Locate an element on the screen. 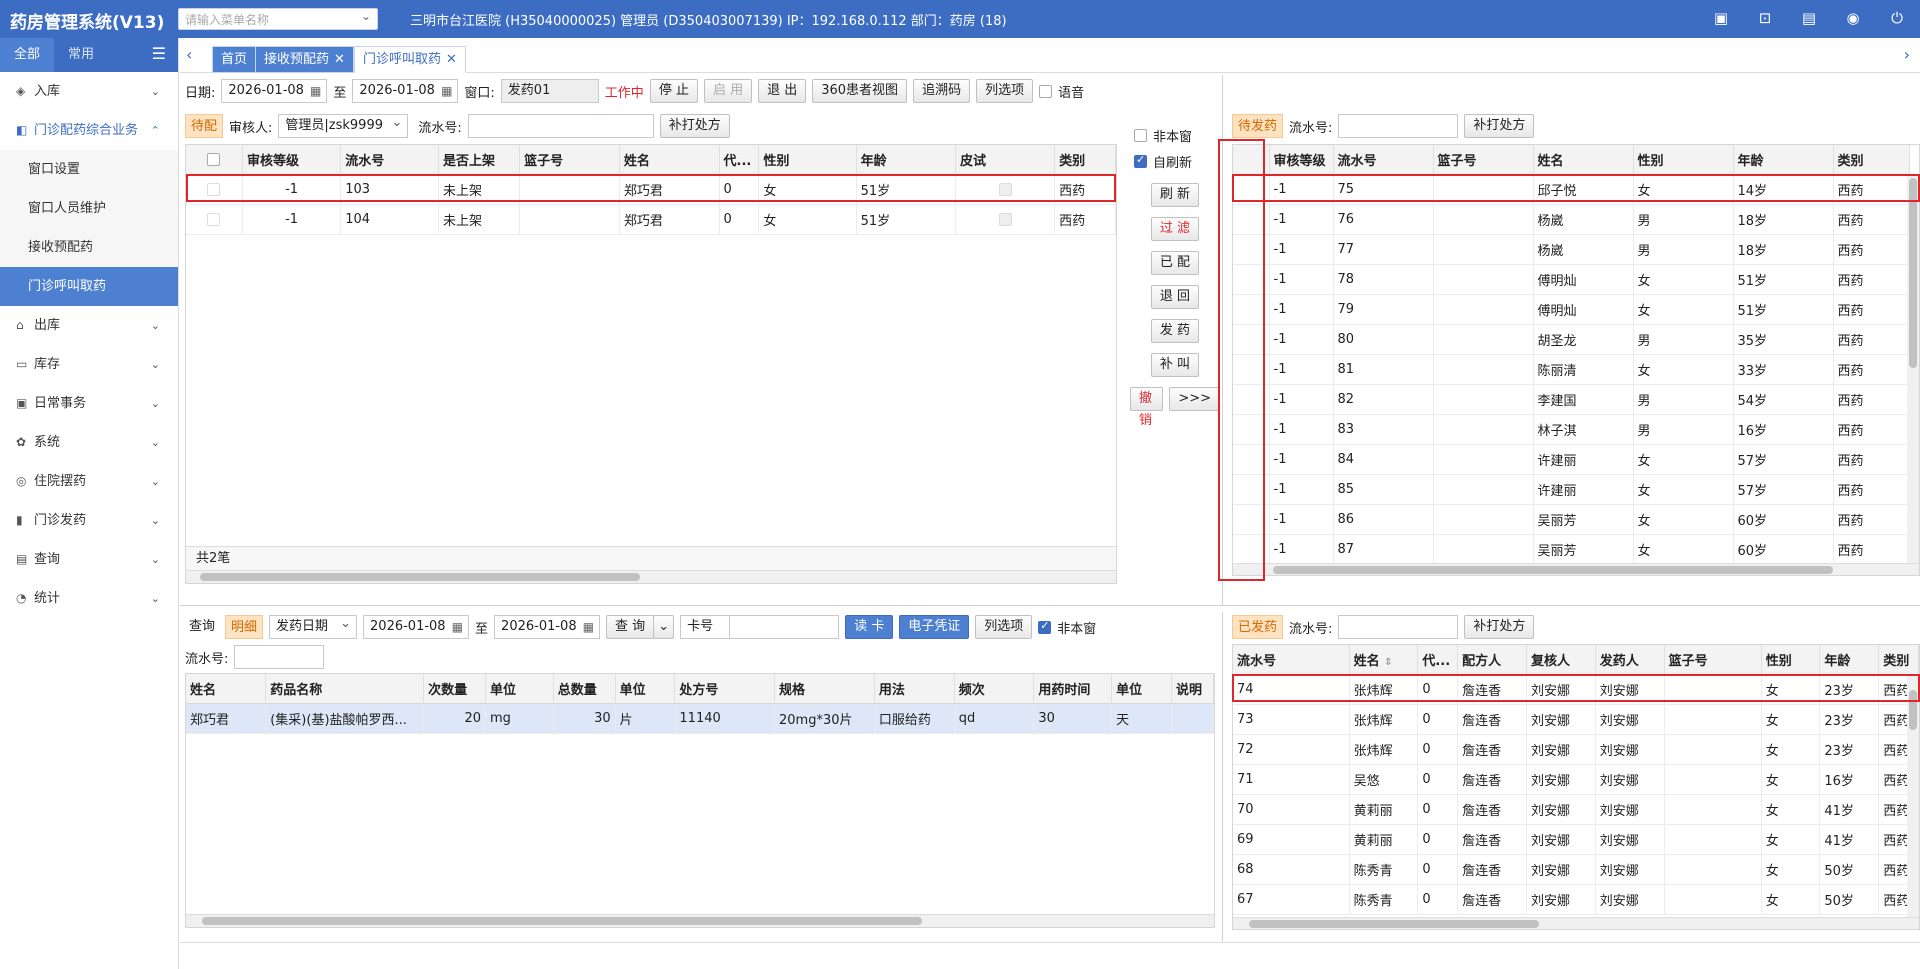 The image size is (1920, 969). matched-button: 已 配 is located at coordinates (1175, 263).